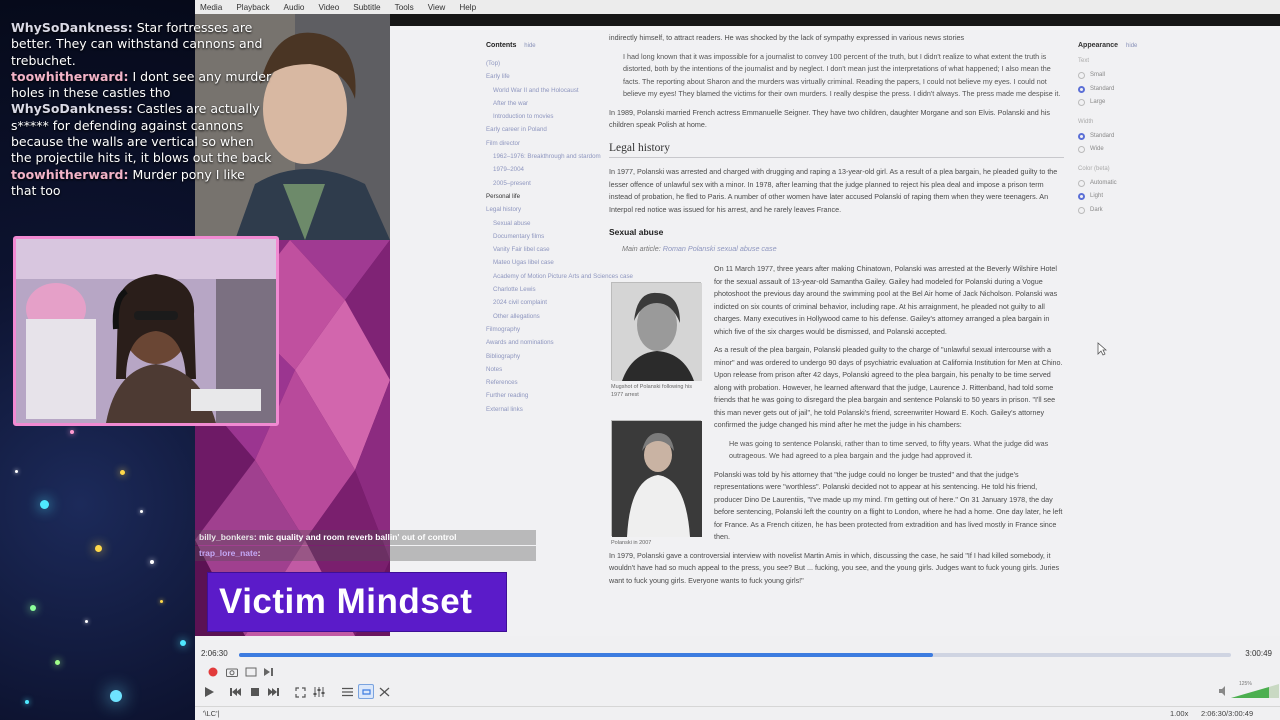 This screenshot has width=1280, height=720. Describe the element at coordinates (1138, 137) in the screenshot. I see `width-option: Standard` at that location.